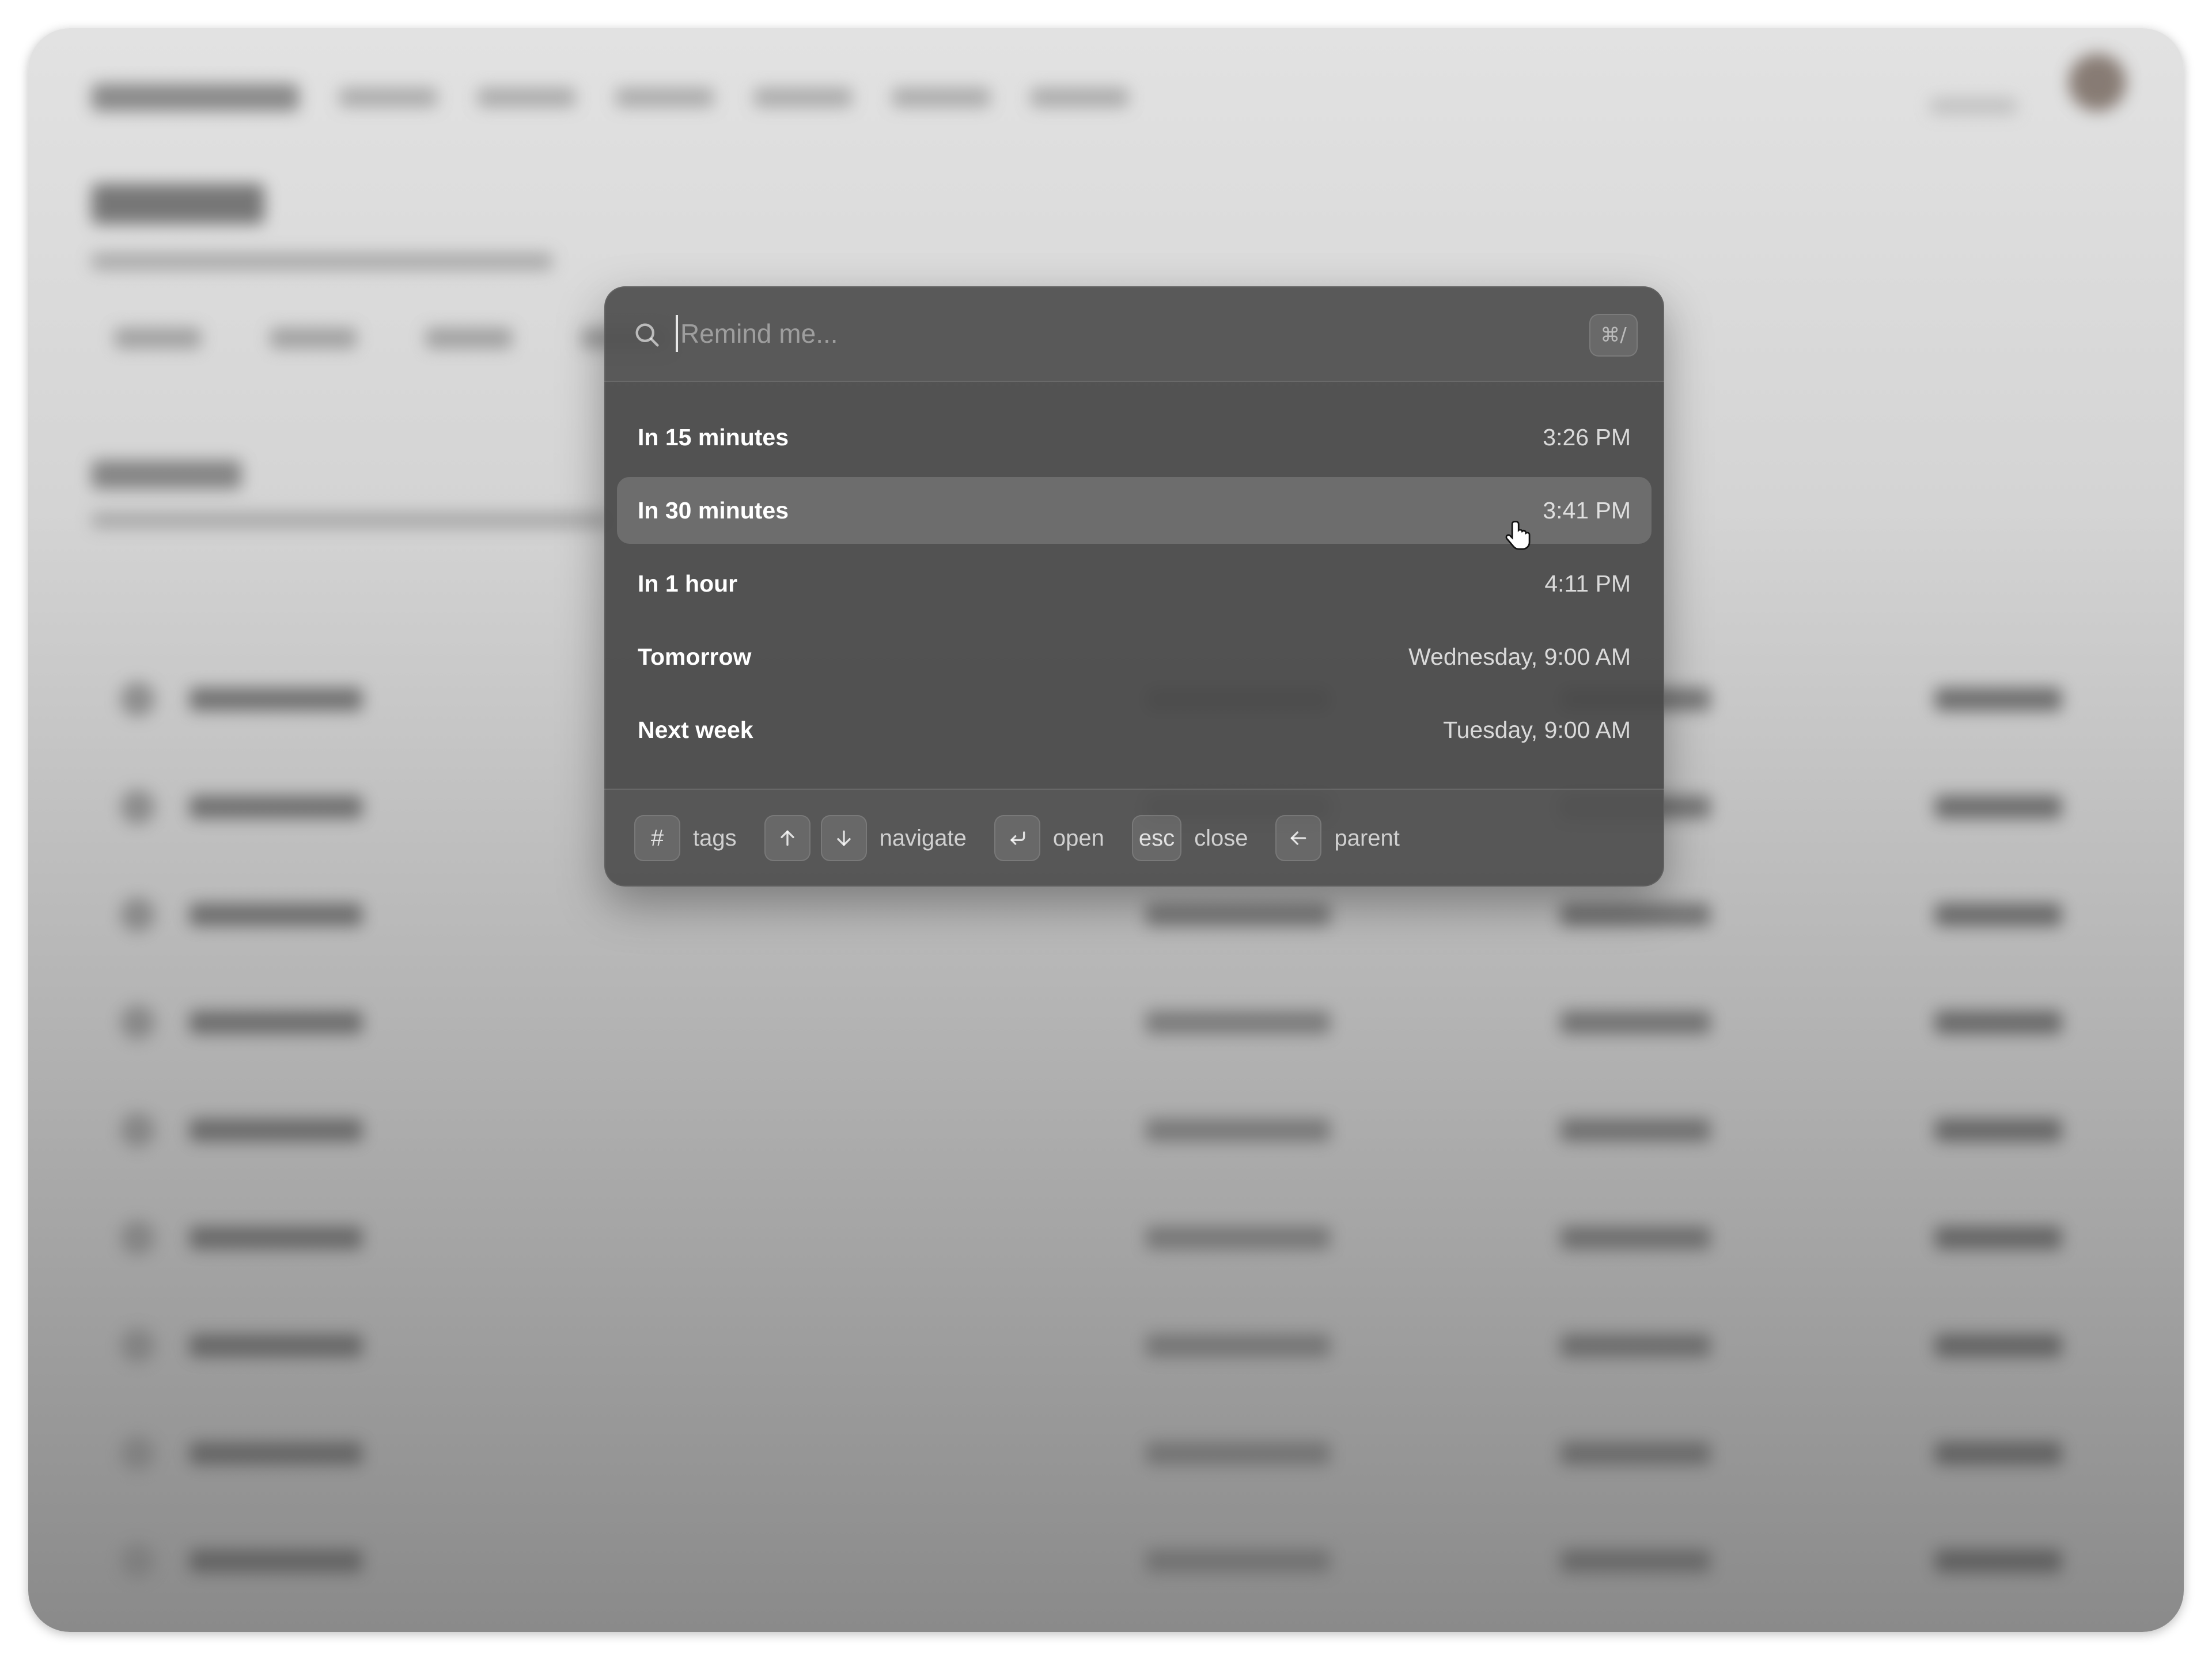 The image size is (2212, 1659). Describe the element at coordinates (1134, 513) in the screenshot. I see `option-in-30-minutes: In 30 minutes 3:41 PM` at that location.